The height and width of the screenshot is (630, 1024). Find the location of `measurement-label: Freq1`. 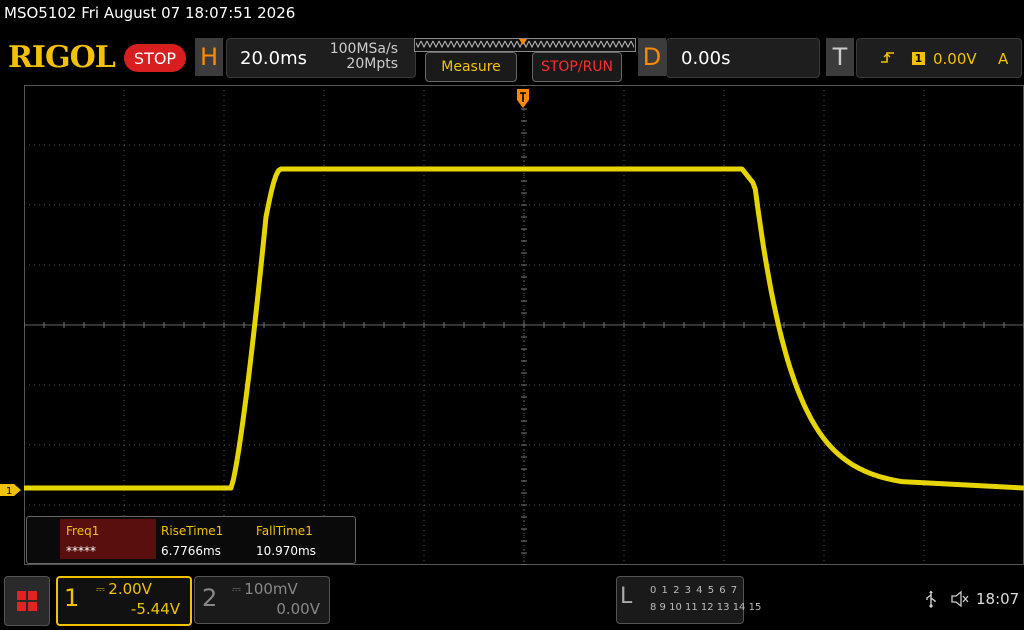

measurement-label: Freq1 is located at coordinates (83, 531).